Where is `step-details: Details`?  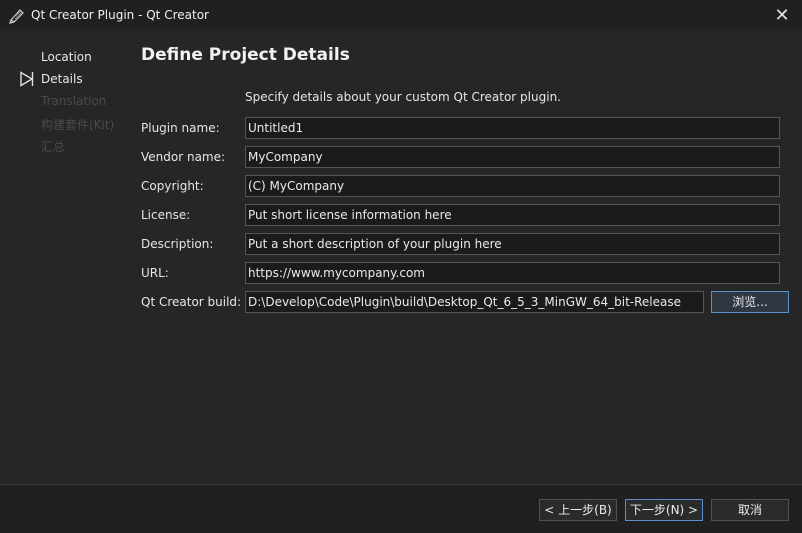 step-details: Details is located at coordinates (62, 79).